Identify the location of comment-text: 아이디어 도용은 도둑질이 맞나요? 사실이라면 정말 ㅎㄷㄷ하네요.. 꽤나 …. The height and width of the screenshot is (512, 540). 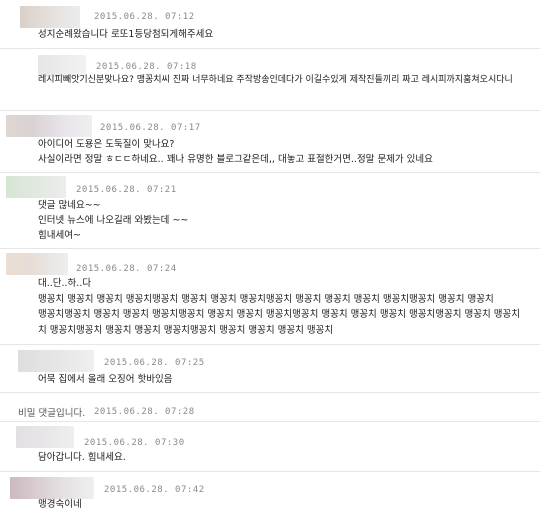
(235, 152).